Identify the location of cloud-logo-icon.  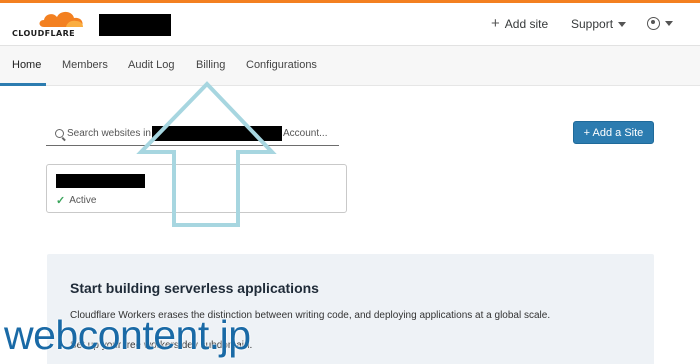
(61, 19).